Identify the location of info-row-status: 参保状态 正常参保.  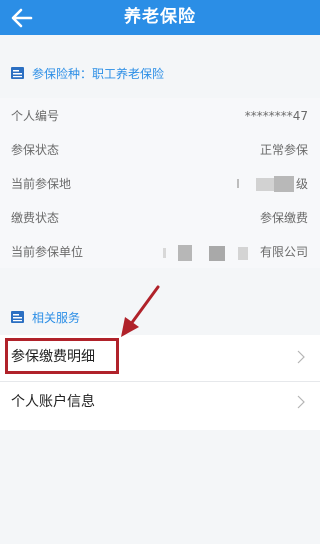
(160, 150).